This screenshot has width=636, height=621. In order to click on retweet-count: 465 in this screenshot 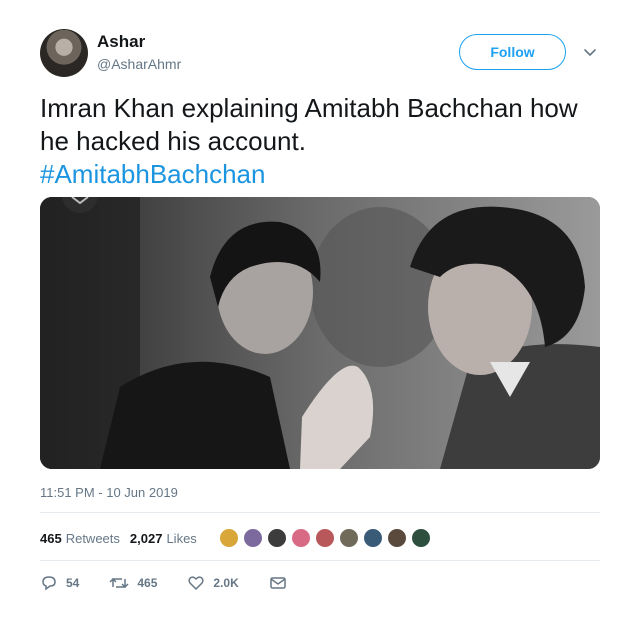, I will do `click(147, 583)`.